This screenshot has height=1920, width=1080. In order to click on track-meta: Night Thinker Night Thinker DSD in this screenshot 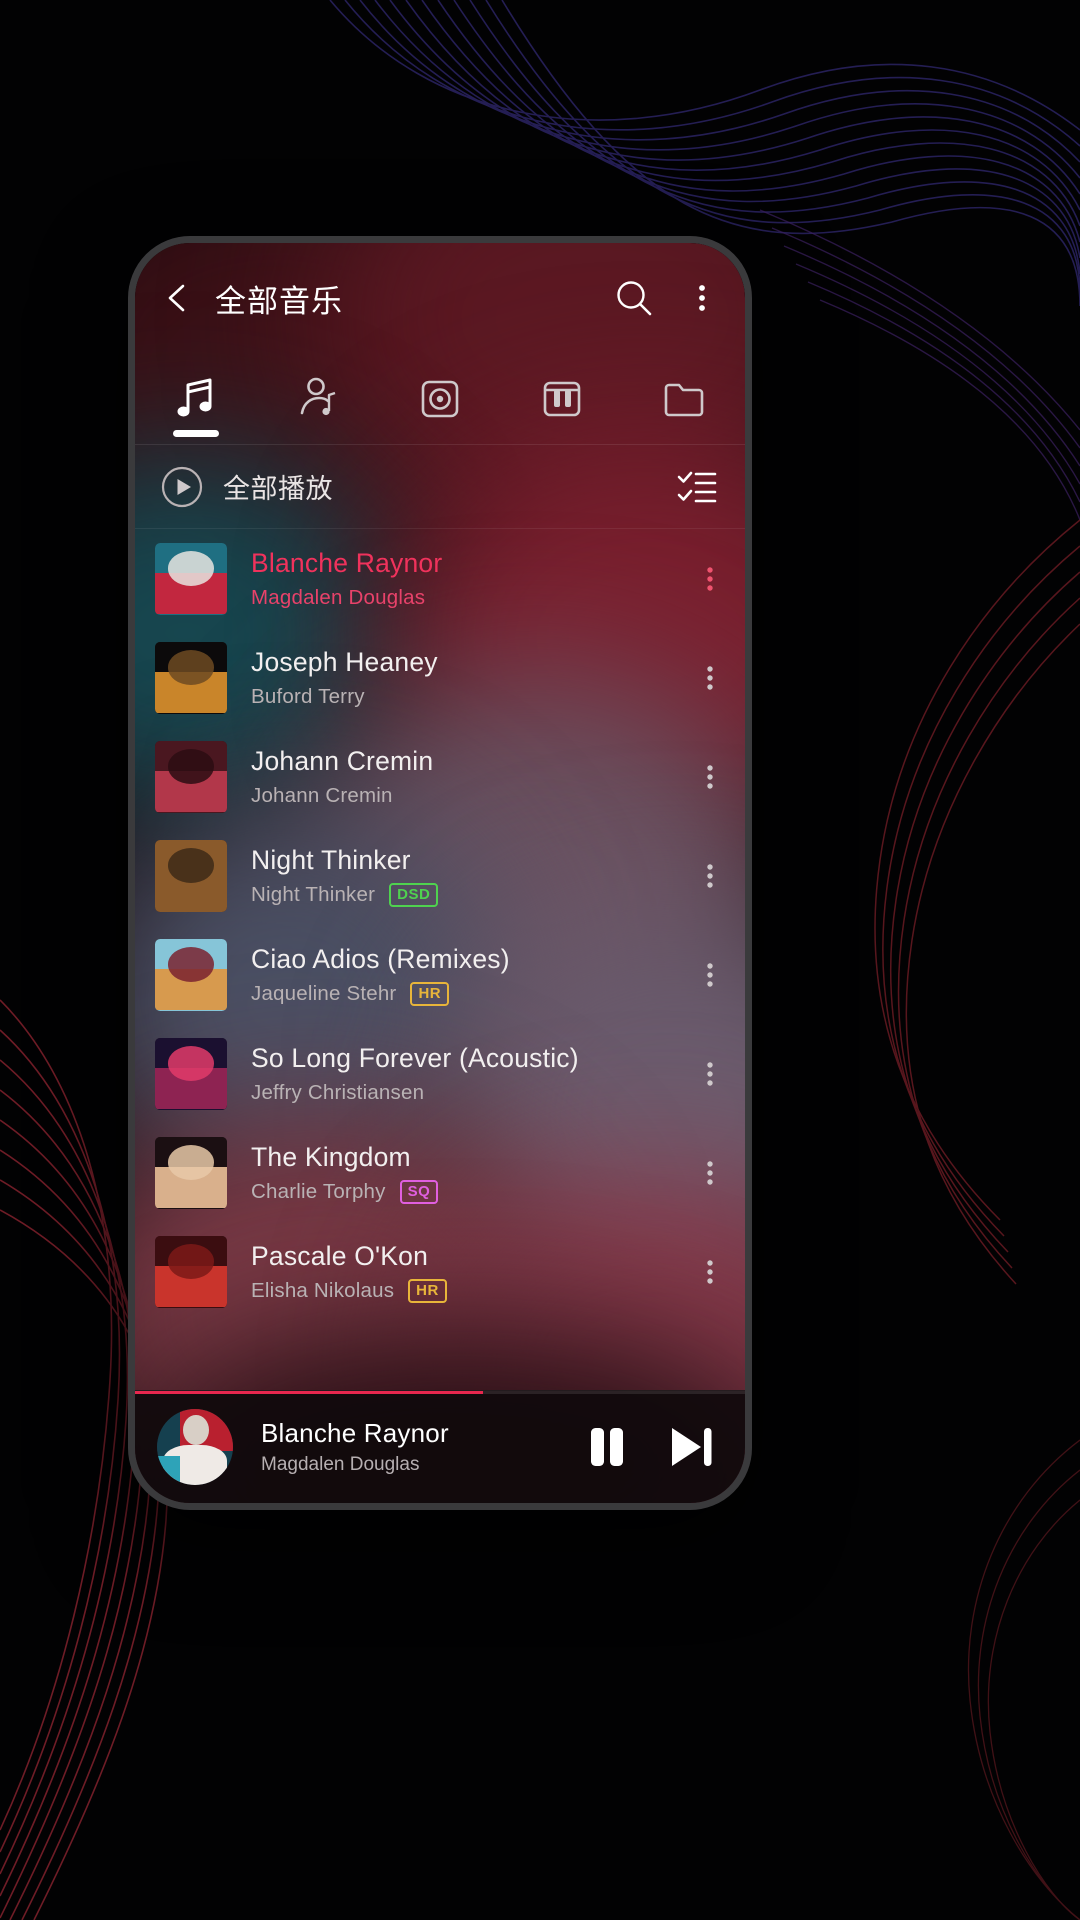, I will do `click(467, 876)`.